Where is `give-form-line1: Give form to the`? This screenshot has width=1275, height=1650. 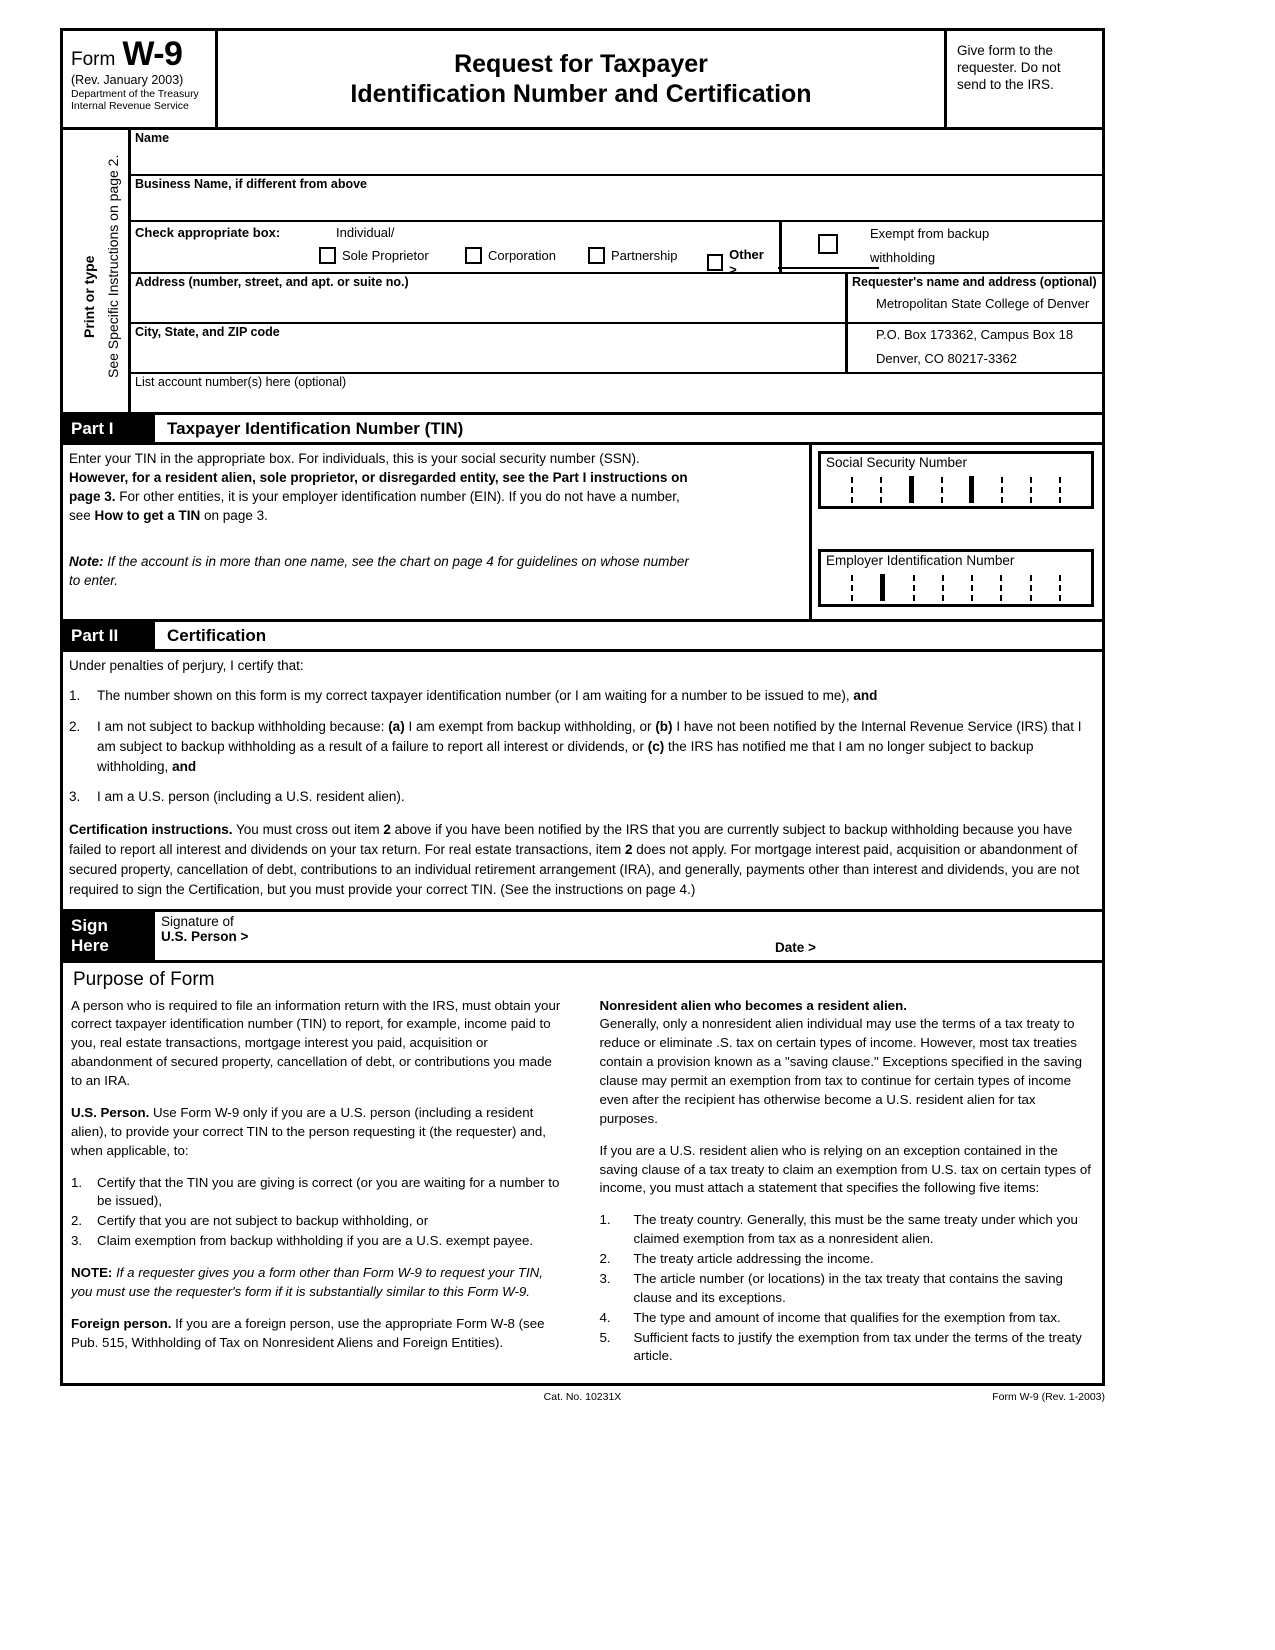 give-form-line1: Give form to the is located at coordinates (1005, 50).